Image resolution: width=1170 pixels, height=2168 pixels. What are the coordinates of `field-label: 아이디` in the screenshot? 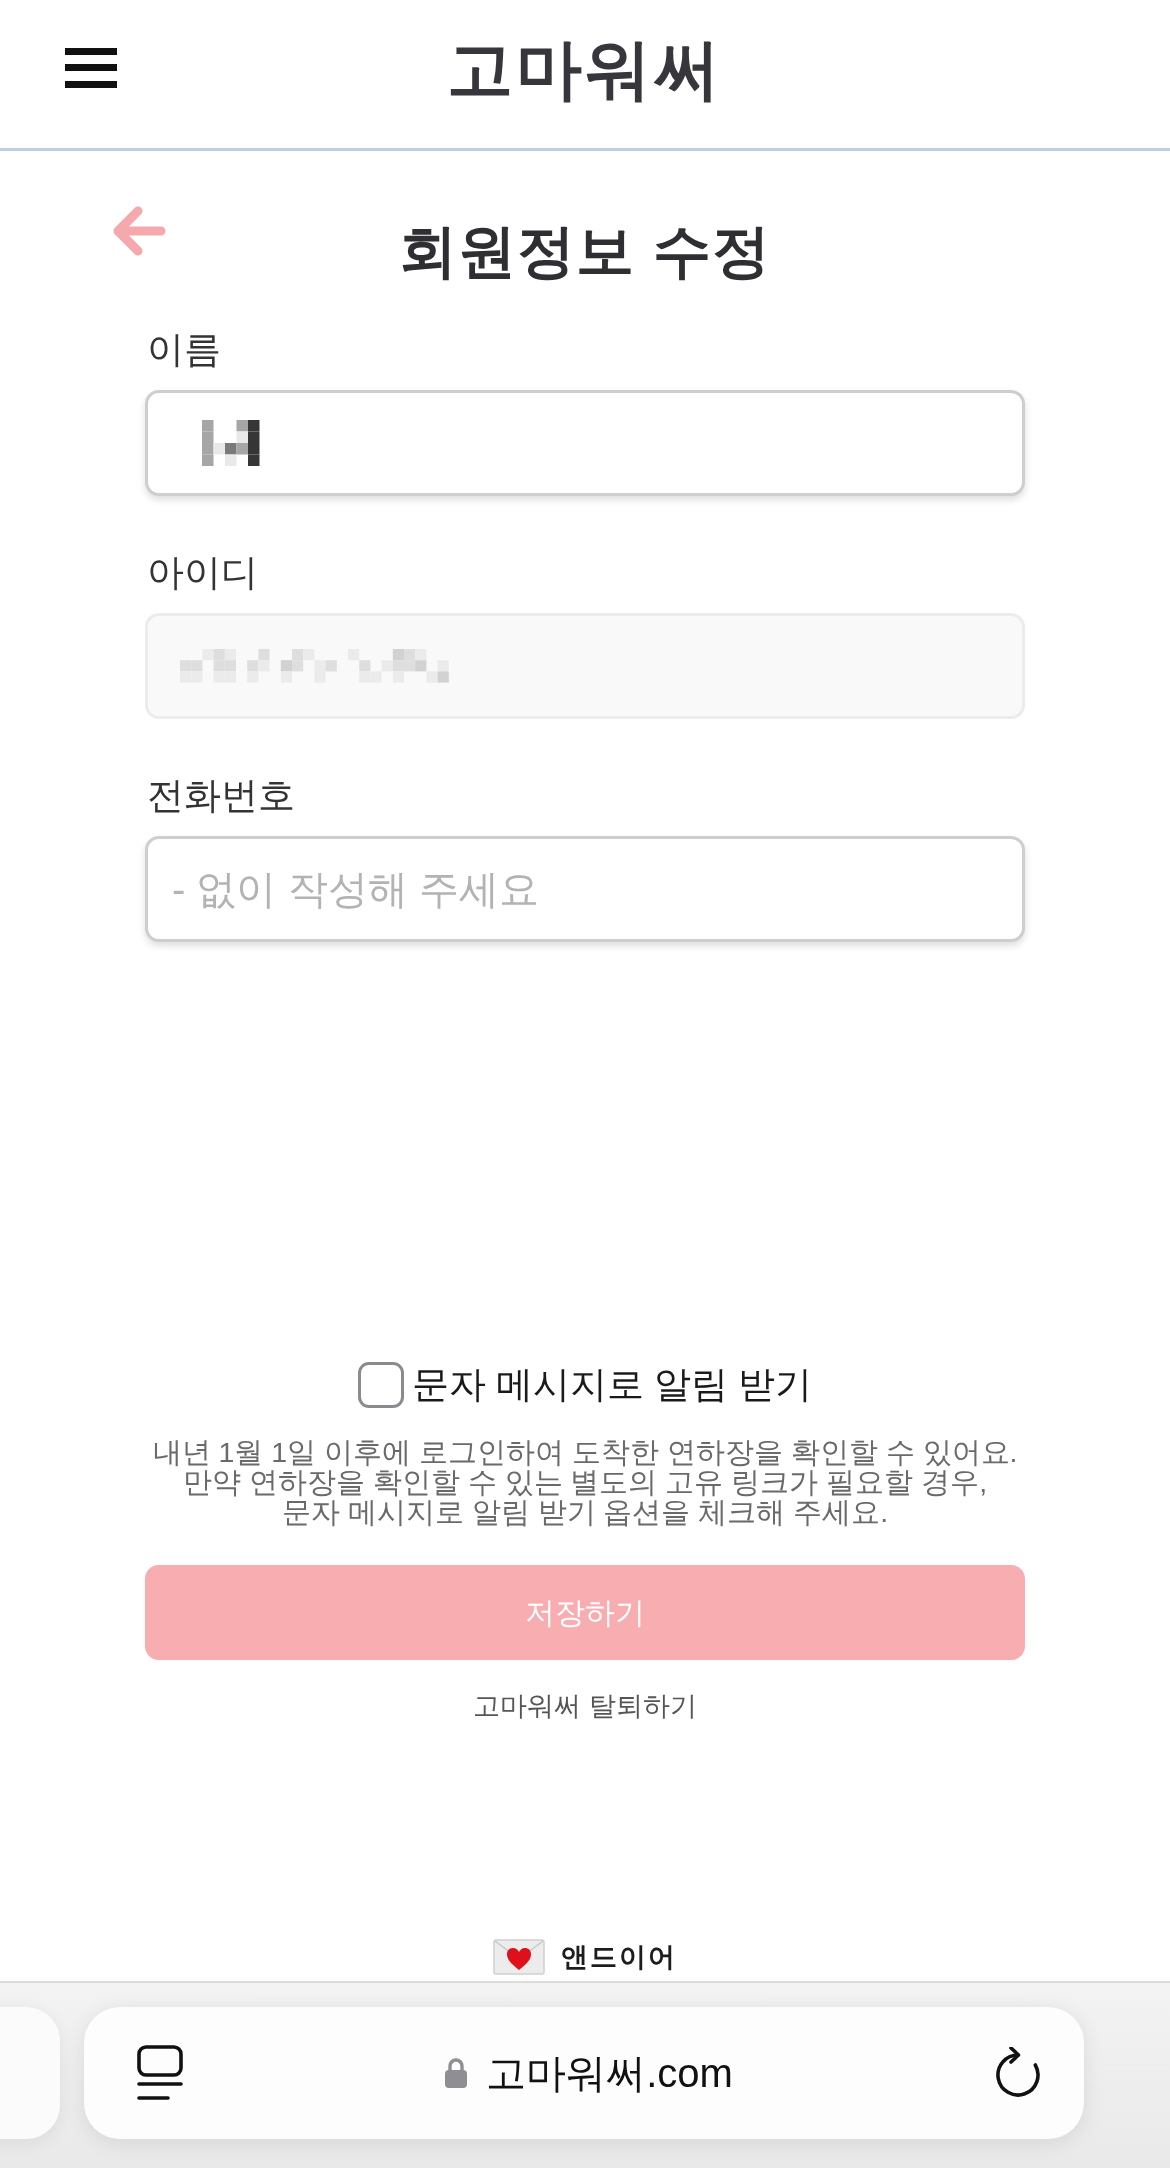 It's located at (203, 573).